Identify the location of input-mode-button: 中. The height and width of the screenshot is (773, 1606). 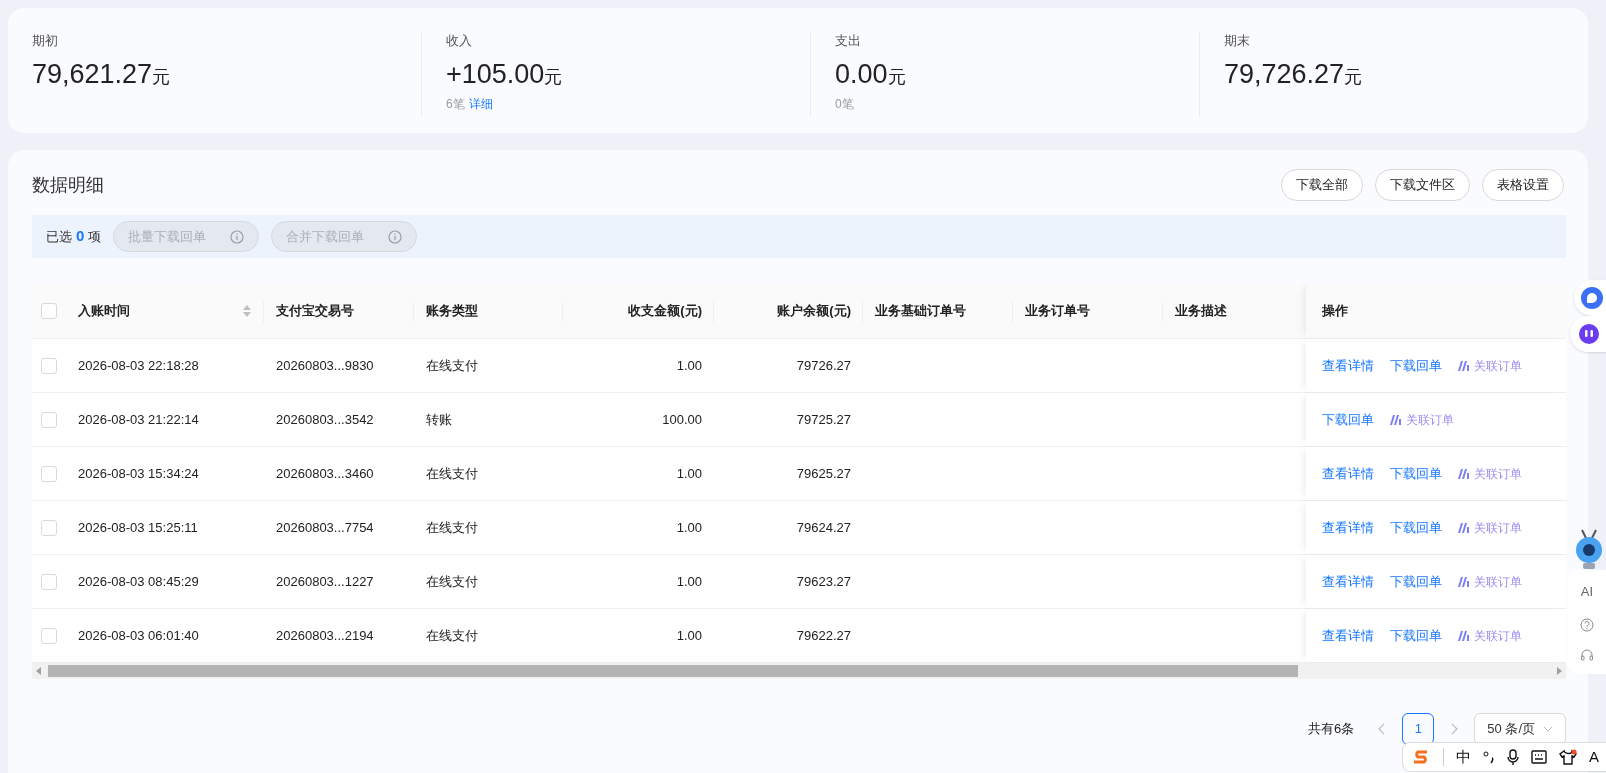
(1463, 757).